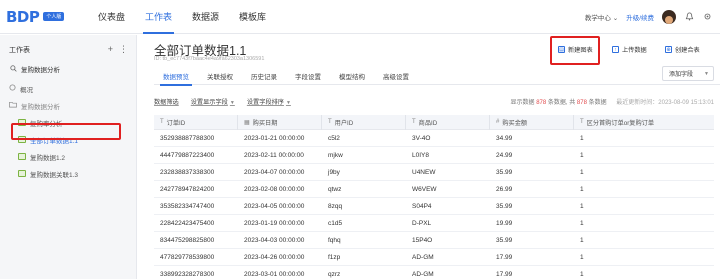 This screenshot has width=720, height=279. What do you see at coordinates (187, 240) in the screenshot?
I see `table-cell: 834475298825800` at bounding box center [187, 240].